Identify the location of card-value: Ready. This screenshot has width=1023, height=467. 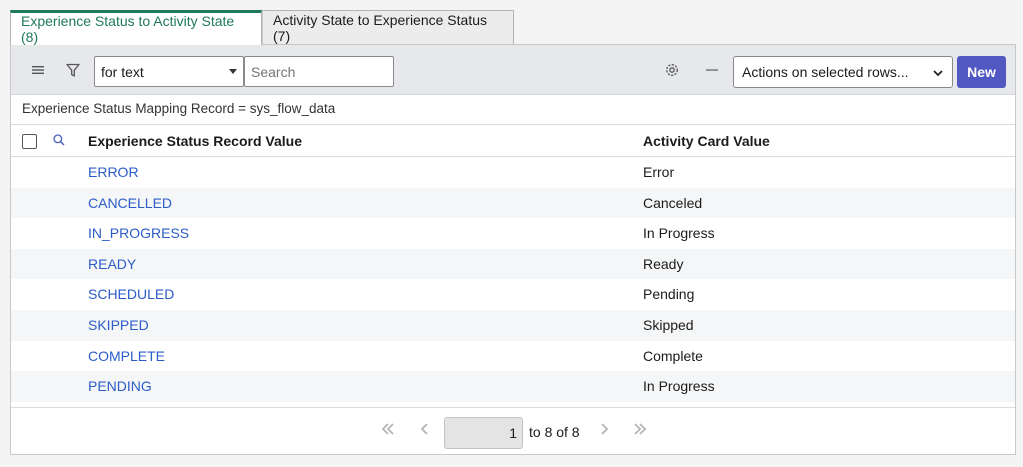
(663, 263).